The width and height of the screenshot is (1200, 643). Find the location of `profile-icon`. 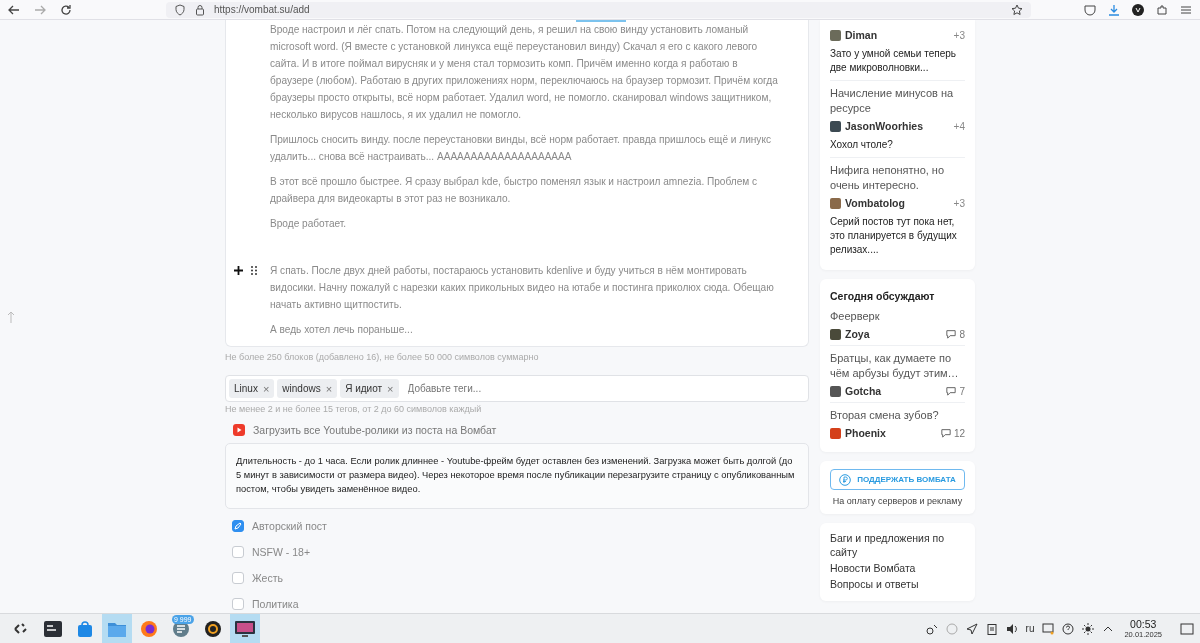

profile-icon is located at coordinates (1138, 9).